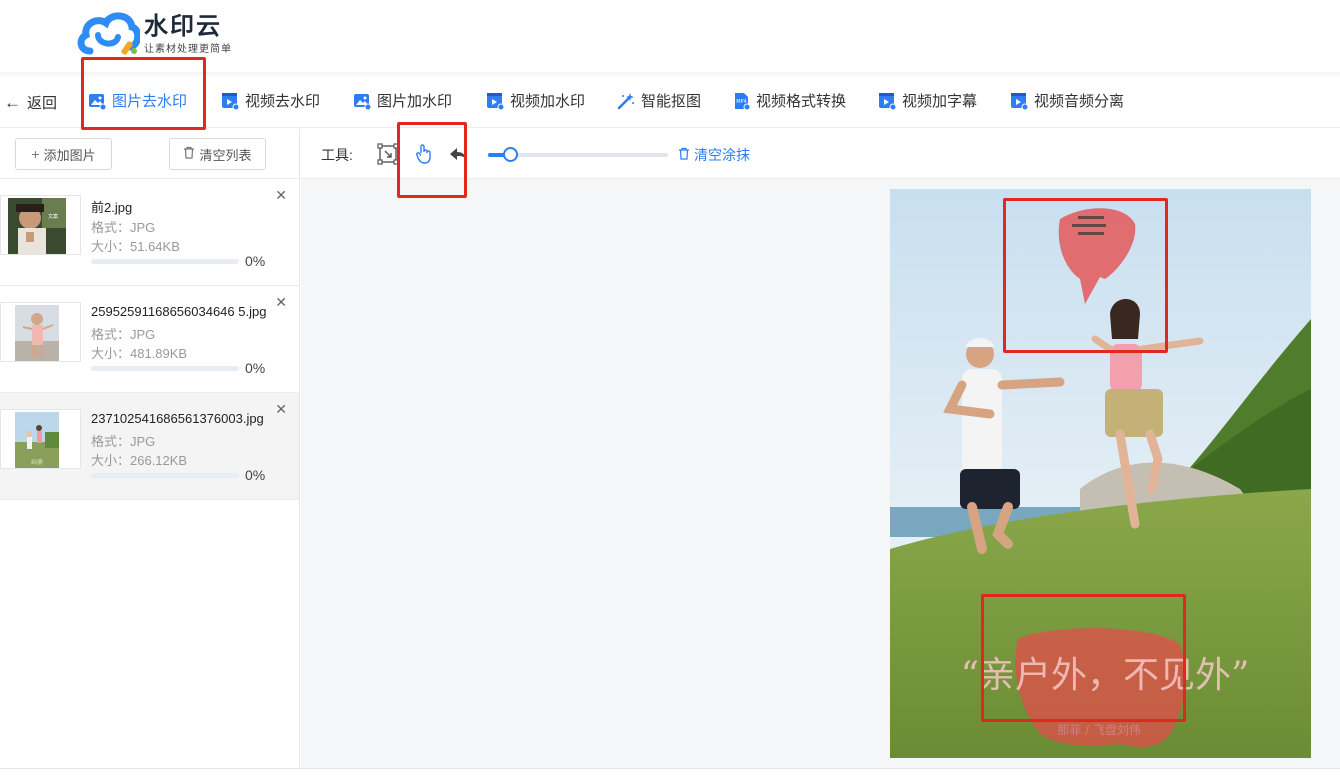  I want to click on file-thumbnail: 纠册, so click(40, 439).